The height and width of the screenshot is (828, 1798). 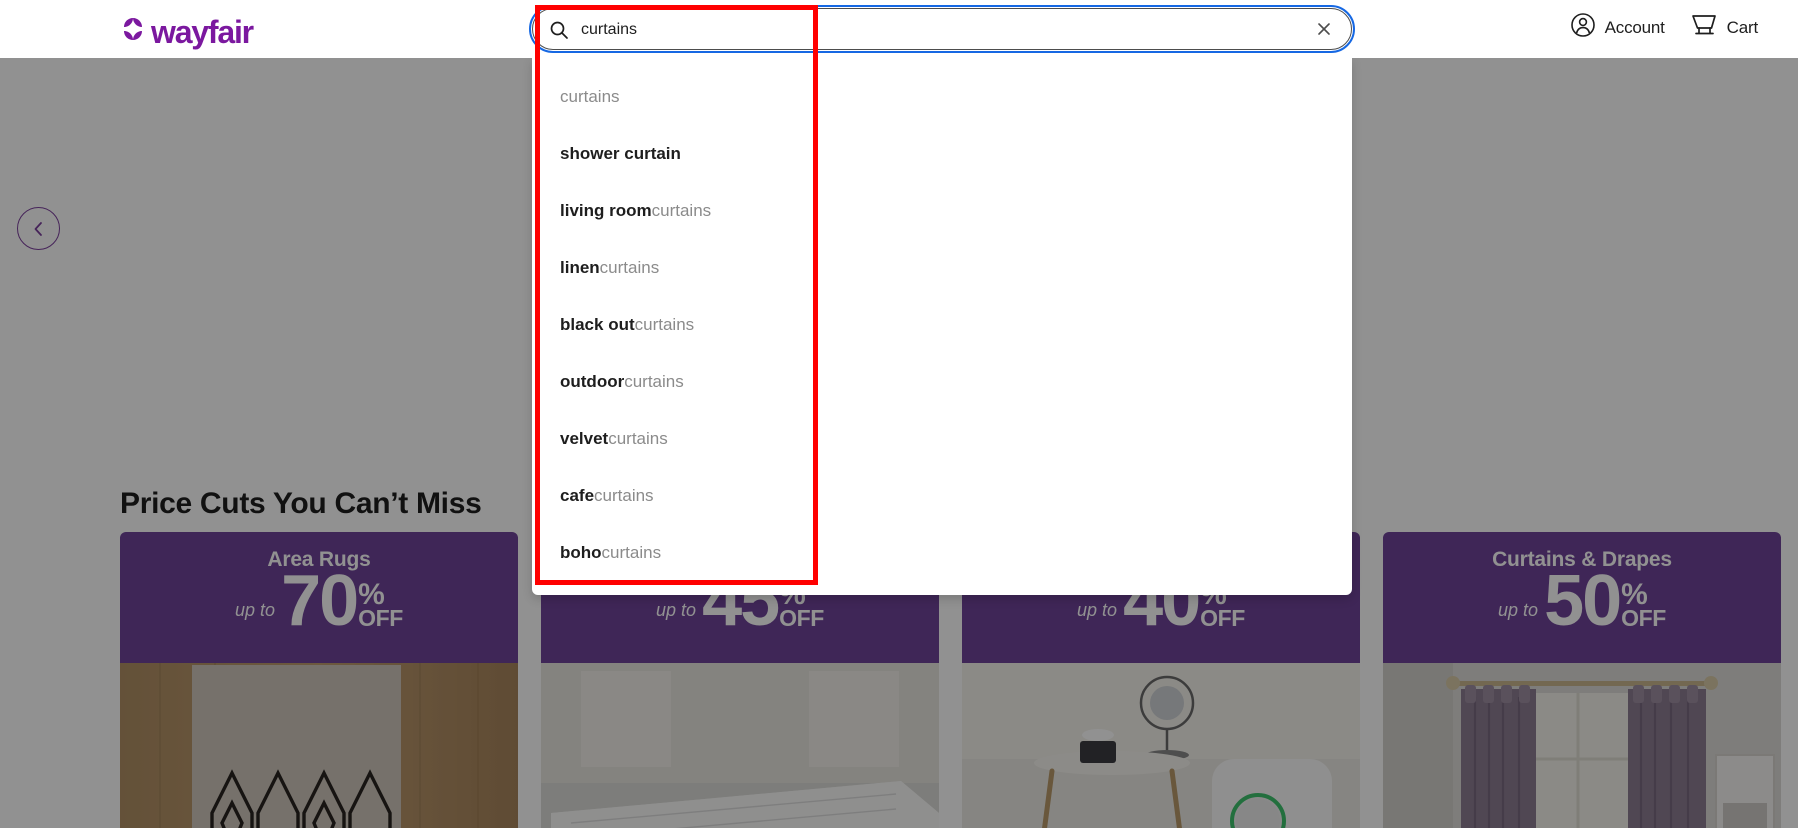 I want to click on search-input, so click(x=911, y=30).